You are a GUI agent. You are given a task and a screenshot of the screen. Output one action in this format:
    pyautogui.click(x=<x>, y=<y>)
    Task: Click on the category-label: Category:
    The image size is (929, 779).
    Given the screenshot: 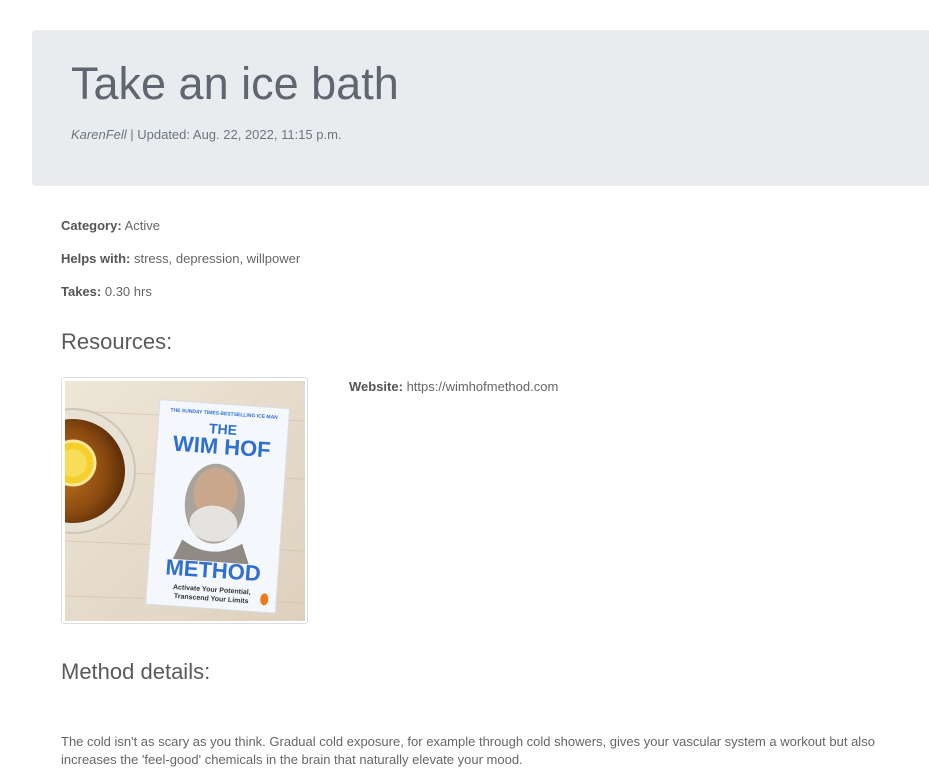 What is the action you would take?
    pyautogui.click(x=91, y=225)
    